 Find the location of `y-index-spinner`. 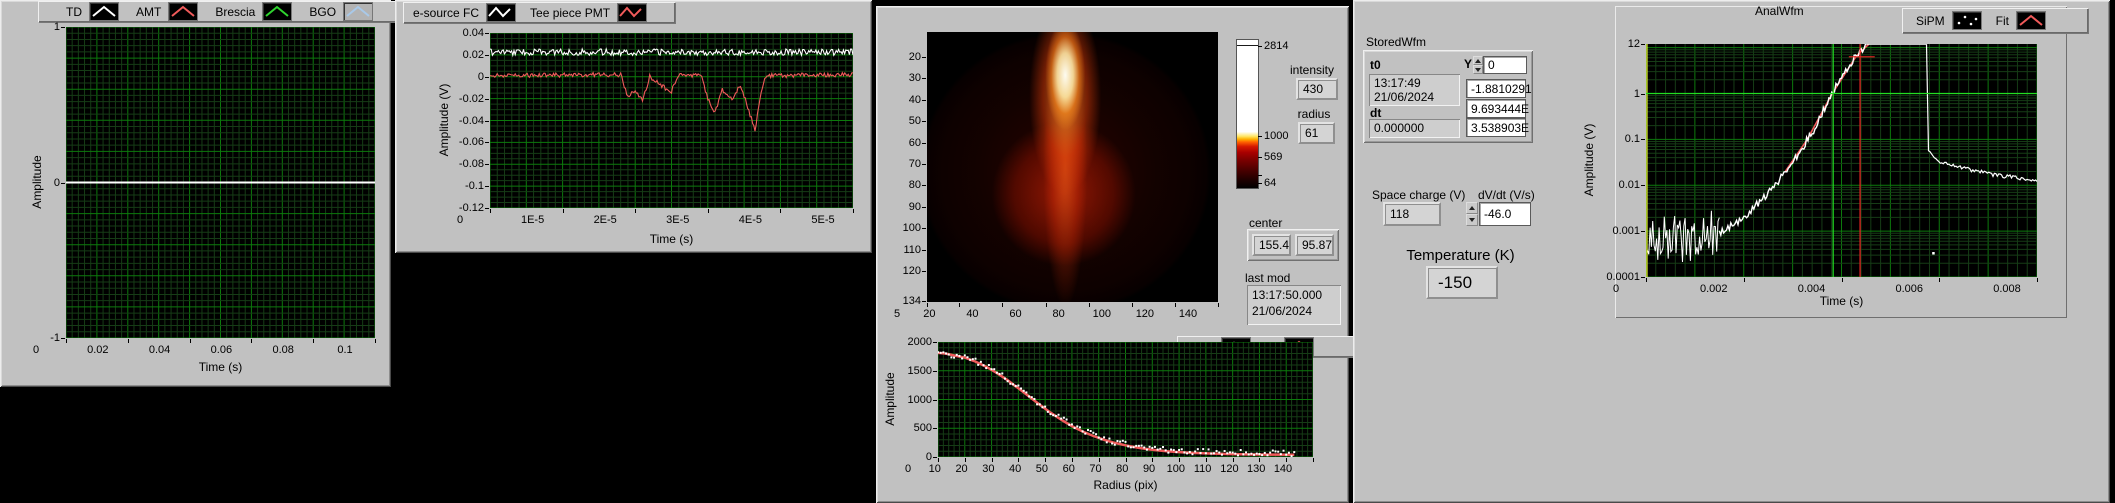

y-index-spinner is located at coordinates (1478, 65).